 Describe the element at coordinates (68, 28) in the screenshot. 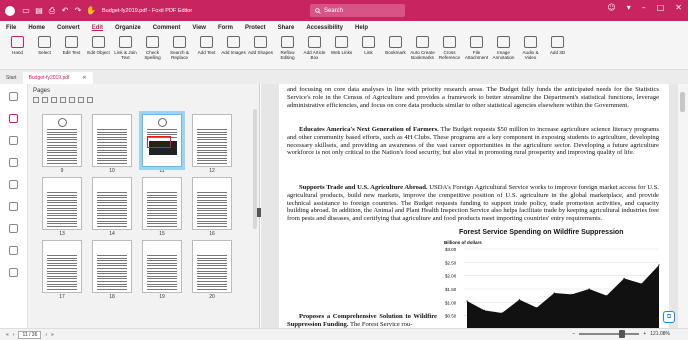

I see `menu-convert: Convert` at that location.